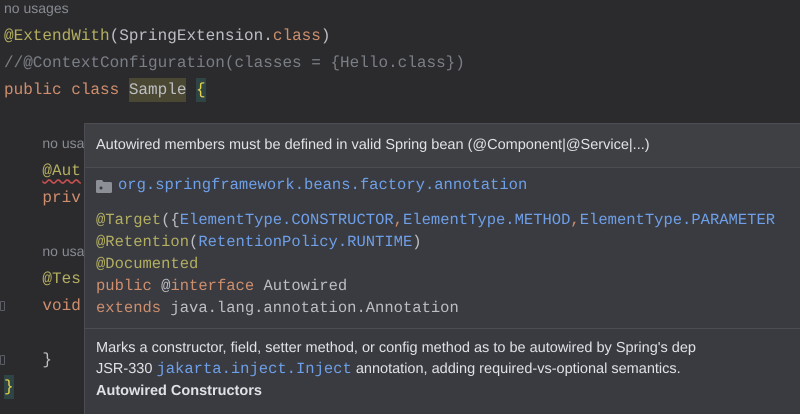  I want to click on annotation-text: @Target, so click(129, 221).